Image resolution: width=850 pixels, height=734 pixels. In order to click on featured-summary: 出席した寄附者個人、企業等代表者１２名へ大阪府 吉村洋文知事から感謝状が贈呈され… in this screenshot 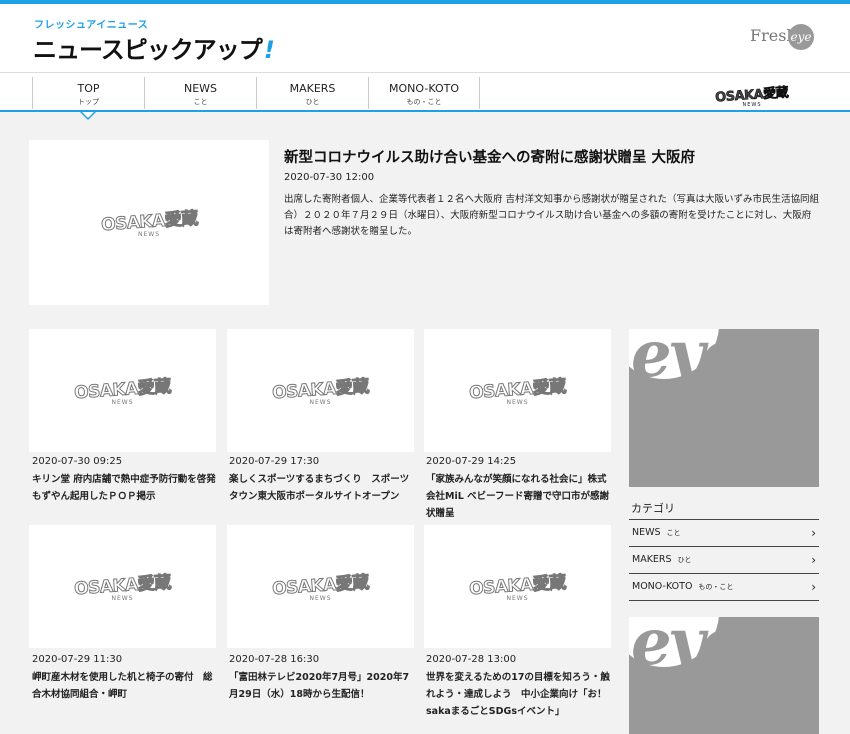, I will do `click(552, 215)`.